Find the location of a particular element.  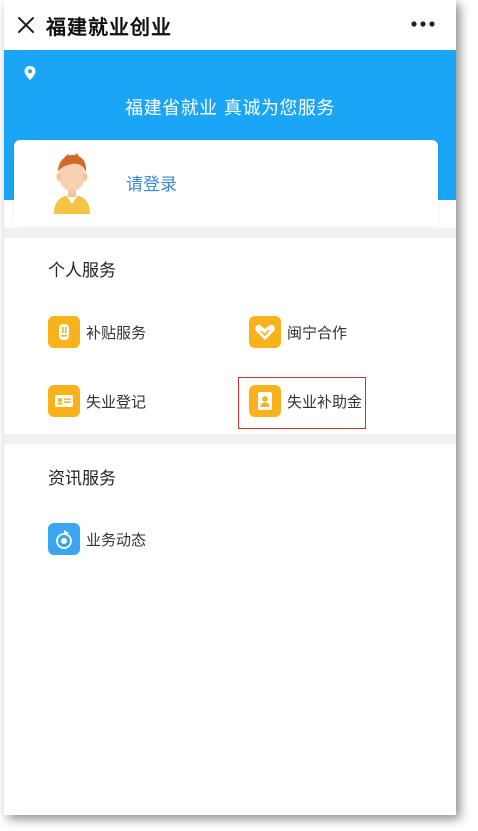

login-card: 请登录 is located at coordinates (226, 183).